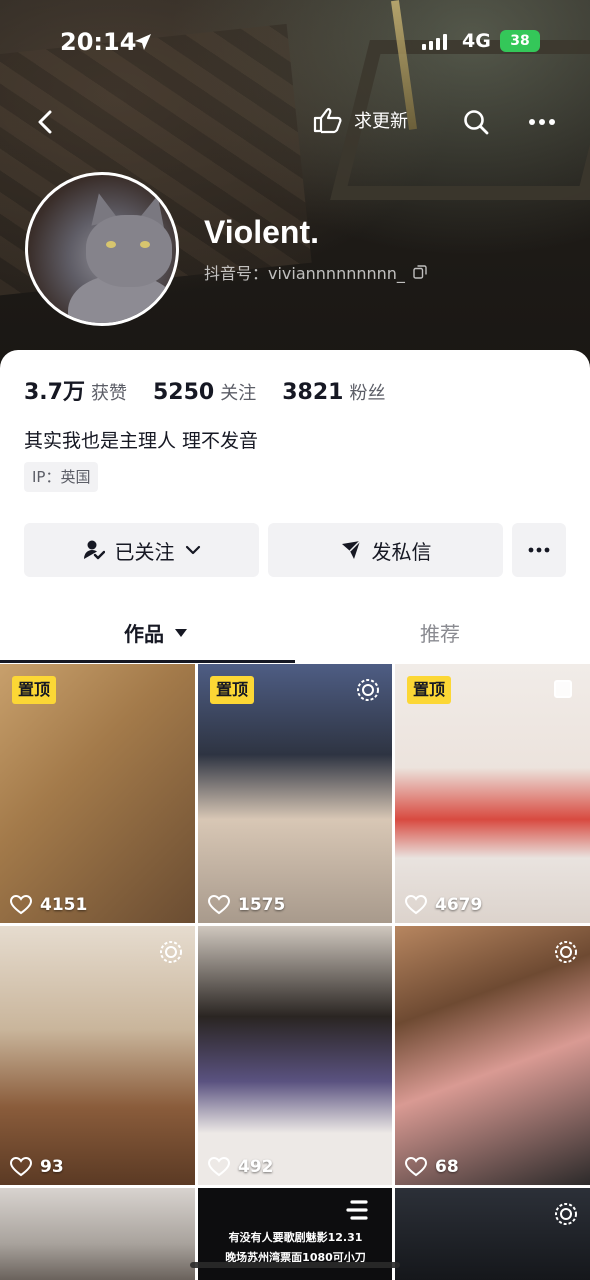  Describe the element at coordinates (97, 793) in the screenshot. I see `video-tile: 置顶 4151` at that location.